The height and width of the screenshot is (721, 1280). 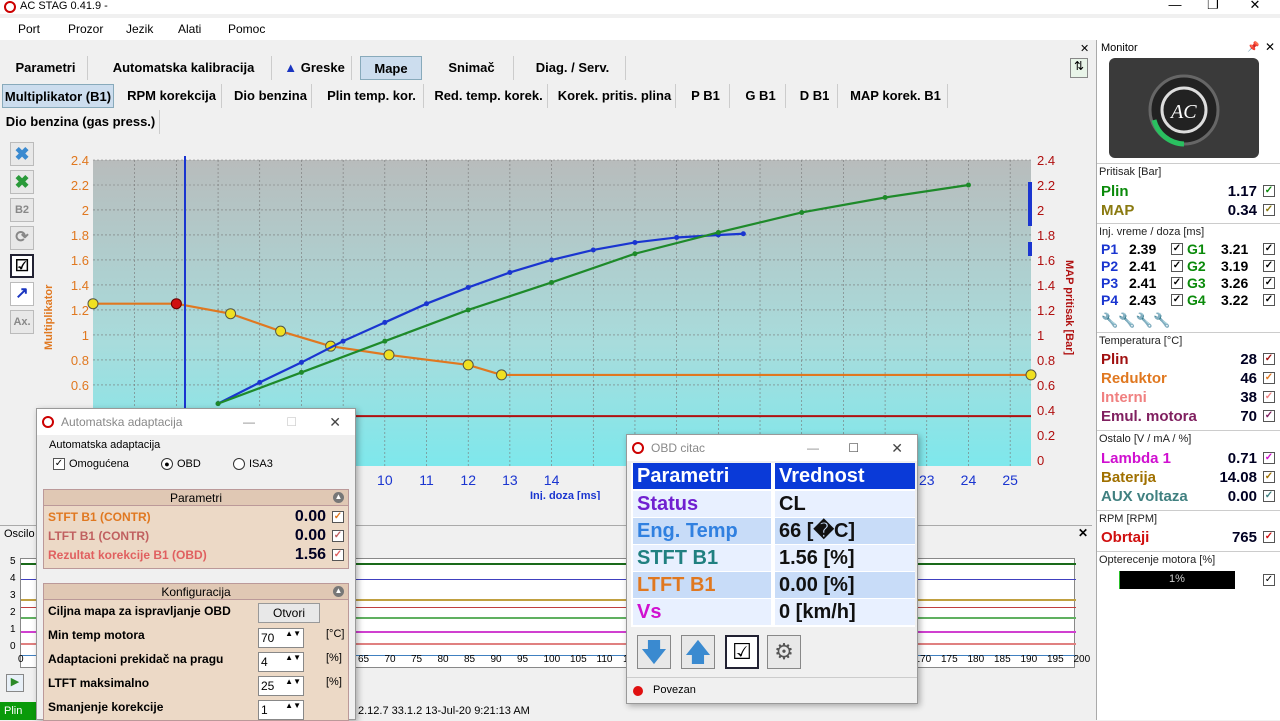 What do you see at coordinates (1253, 47) in the screenshot?
I see `pin-icon: 📌` at bounding box center [1253, 47].